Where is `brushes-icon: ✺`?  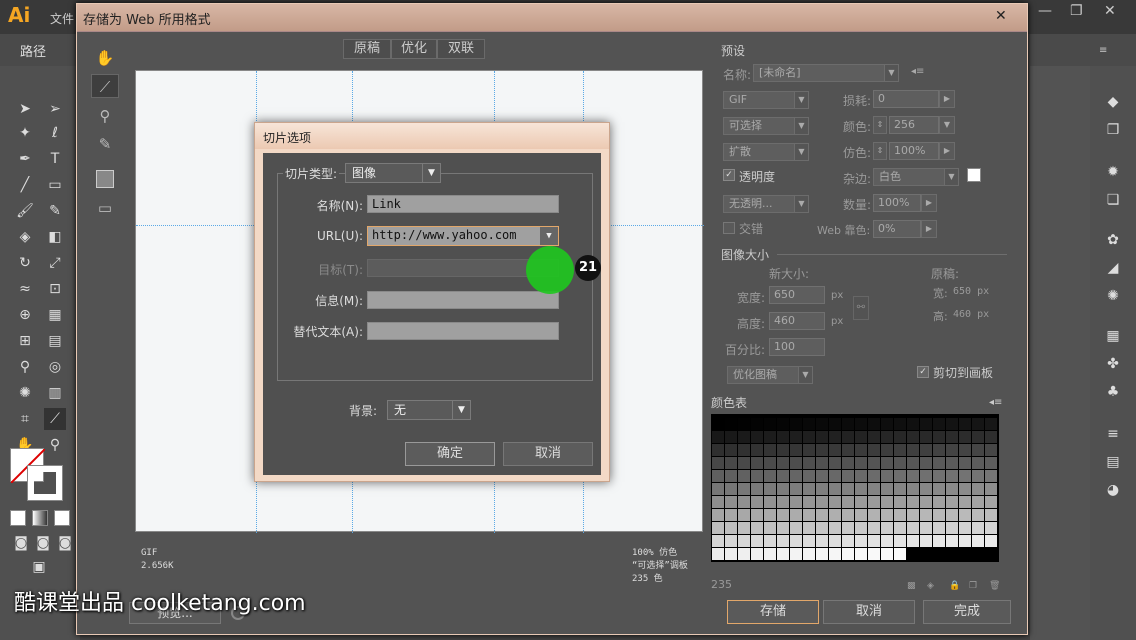 brushes-icon: ✺ is located at coordinates (1113, 299).